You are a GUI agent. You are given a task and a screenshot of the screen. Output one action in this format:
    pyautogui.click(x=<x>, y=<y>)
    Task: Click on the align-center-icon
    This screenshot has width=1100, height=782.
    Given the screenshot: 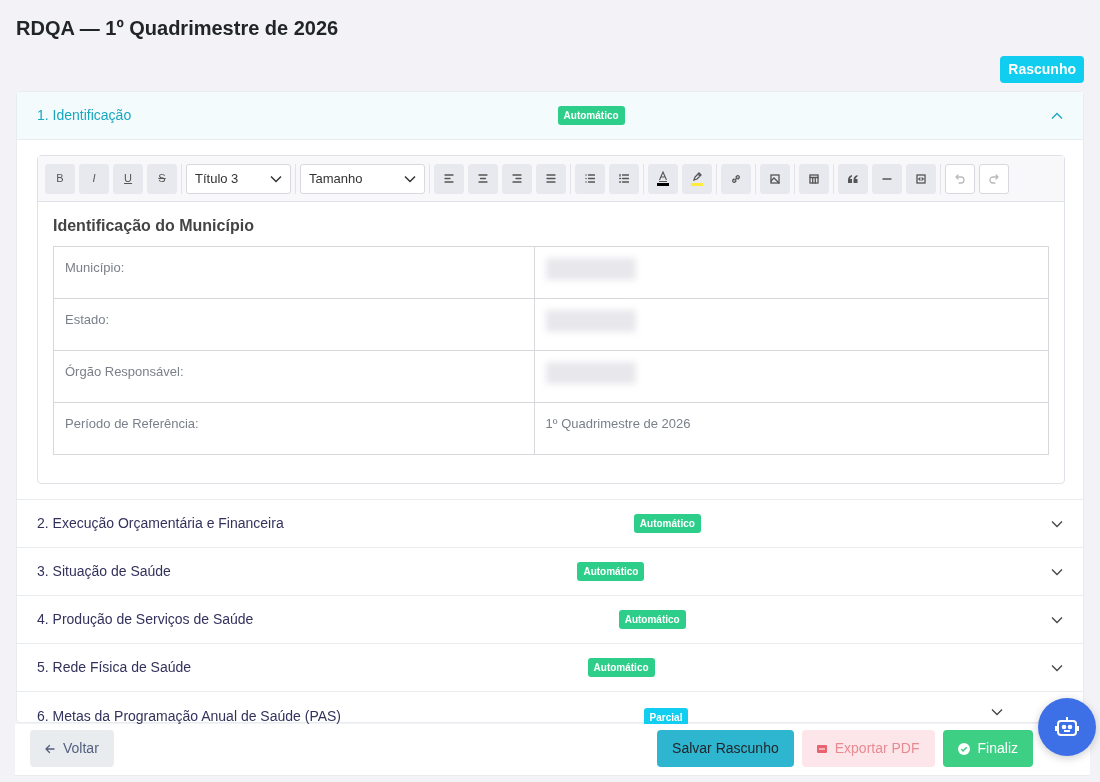 What is the action you would take?
    pyautogui.click(x=483, y=178)
    